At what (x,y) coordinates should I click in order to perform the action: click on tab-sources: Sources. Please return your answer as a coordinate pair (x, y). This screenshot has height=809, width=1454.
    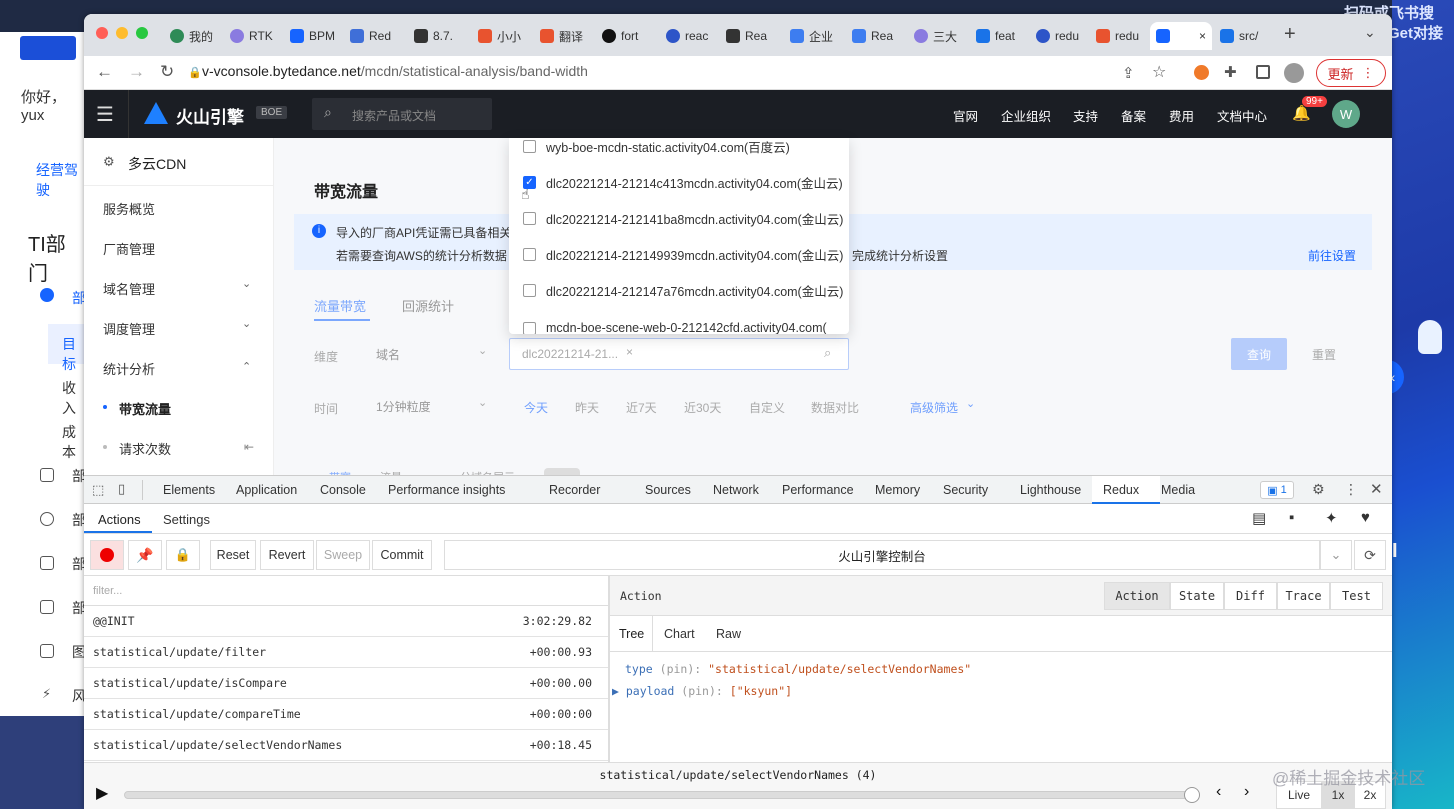
    Looking at the image, I should click on (668, 490).